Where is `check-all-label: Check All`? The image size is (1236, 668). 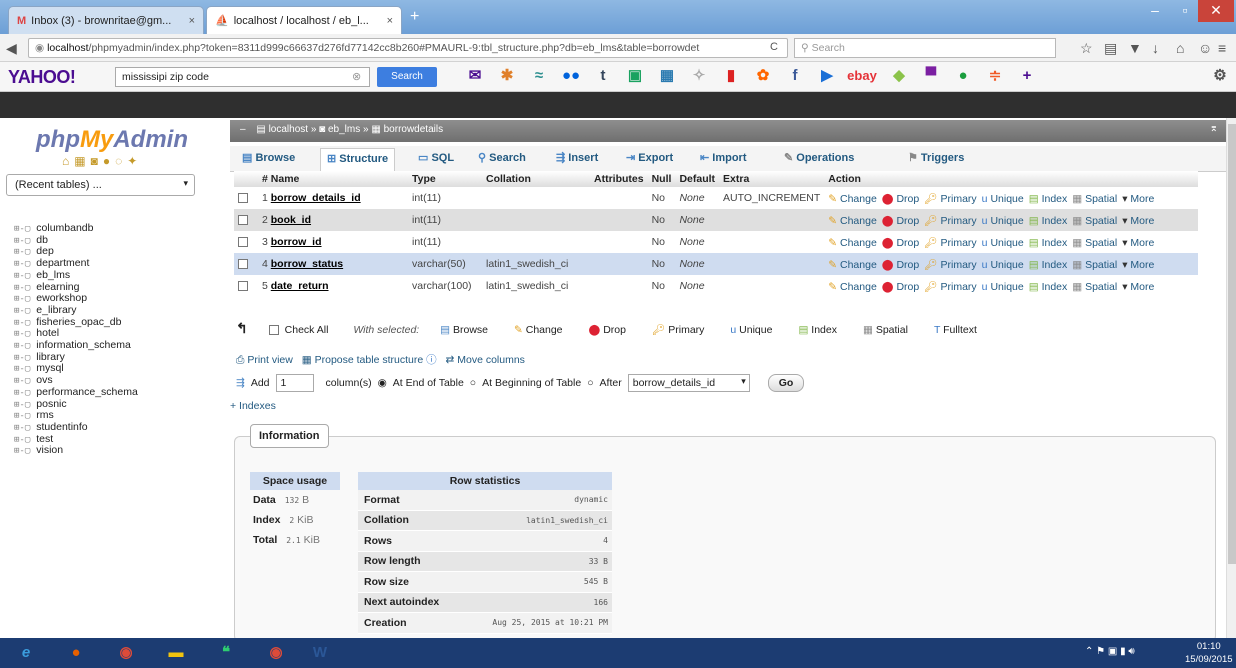
check-all-label: Check All is located at coordinates (307, 330).